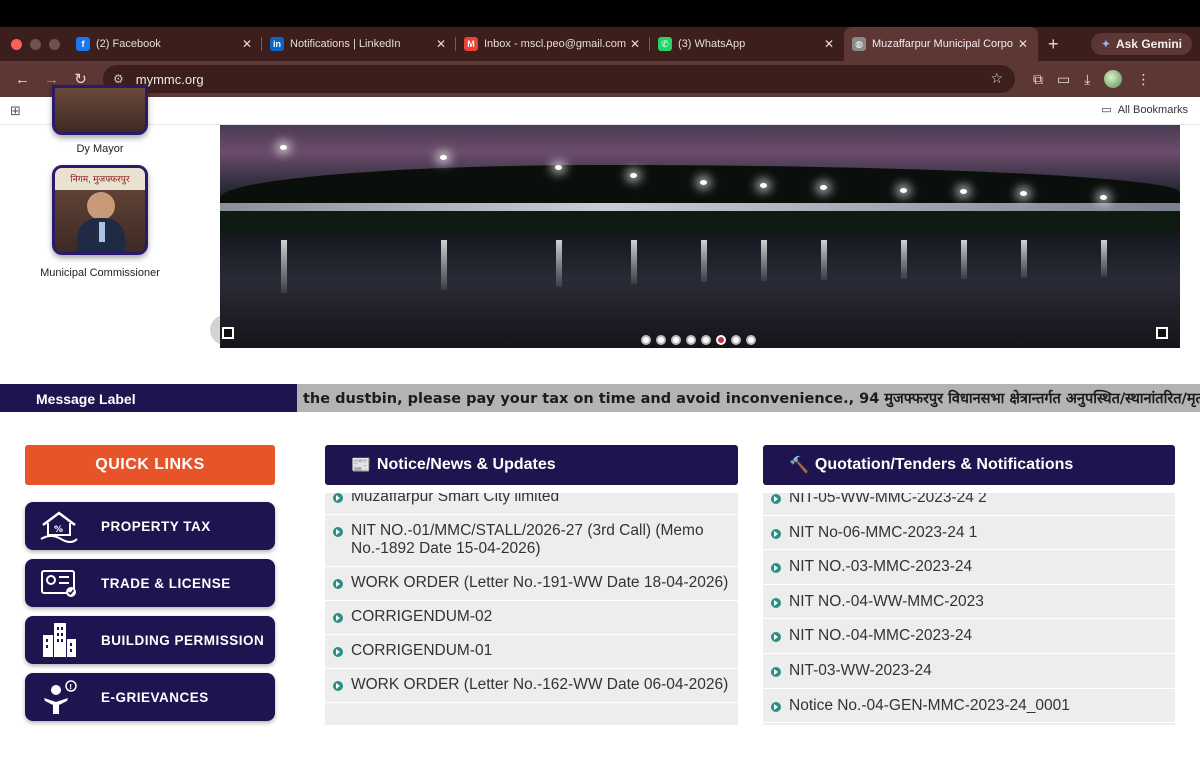  I want to click on list-item: NIT NO.-04-MMC-2023-24, so click(969, 636).